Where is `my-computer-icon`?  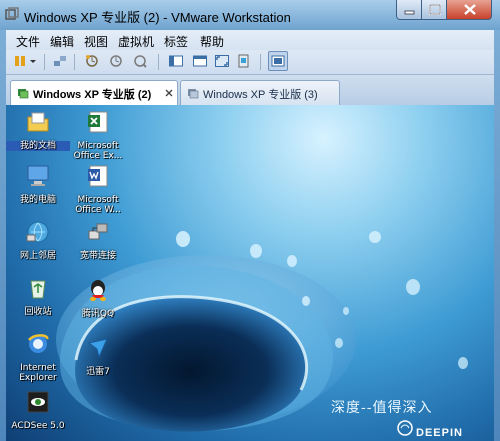 my-computer-icon is located at coordinates (38, 175).